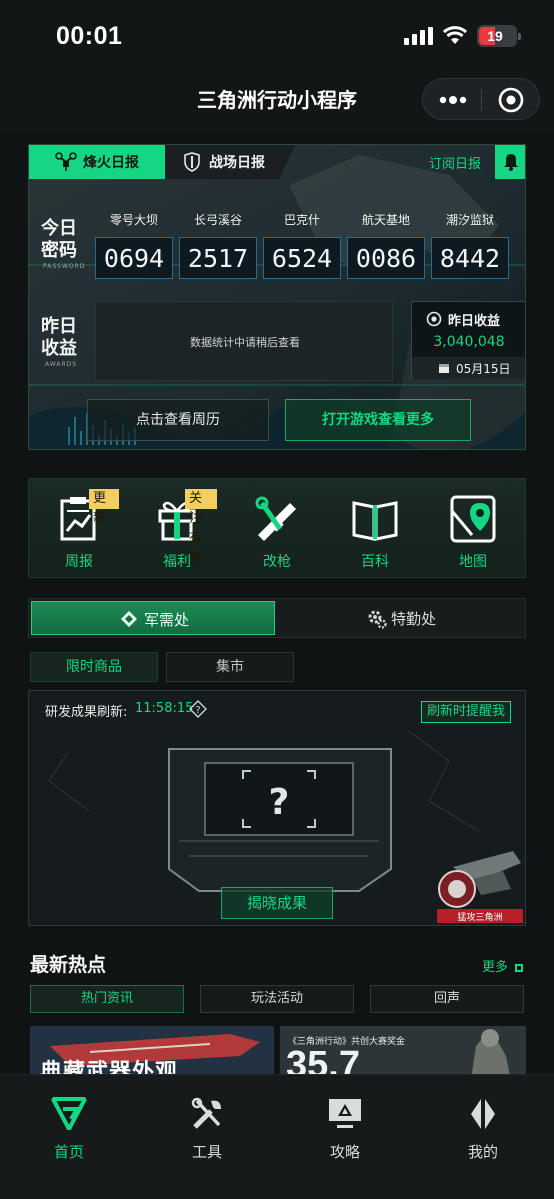  What do you see at coordinates (495, 967) in the screenshot?
I see `news-more-label: 更多` at bounding box center [495, 967].